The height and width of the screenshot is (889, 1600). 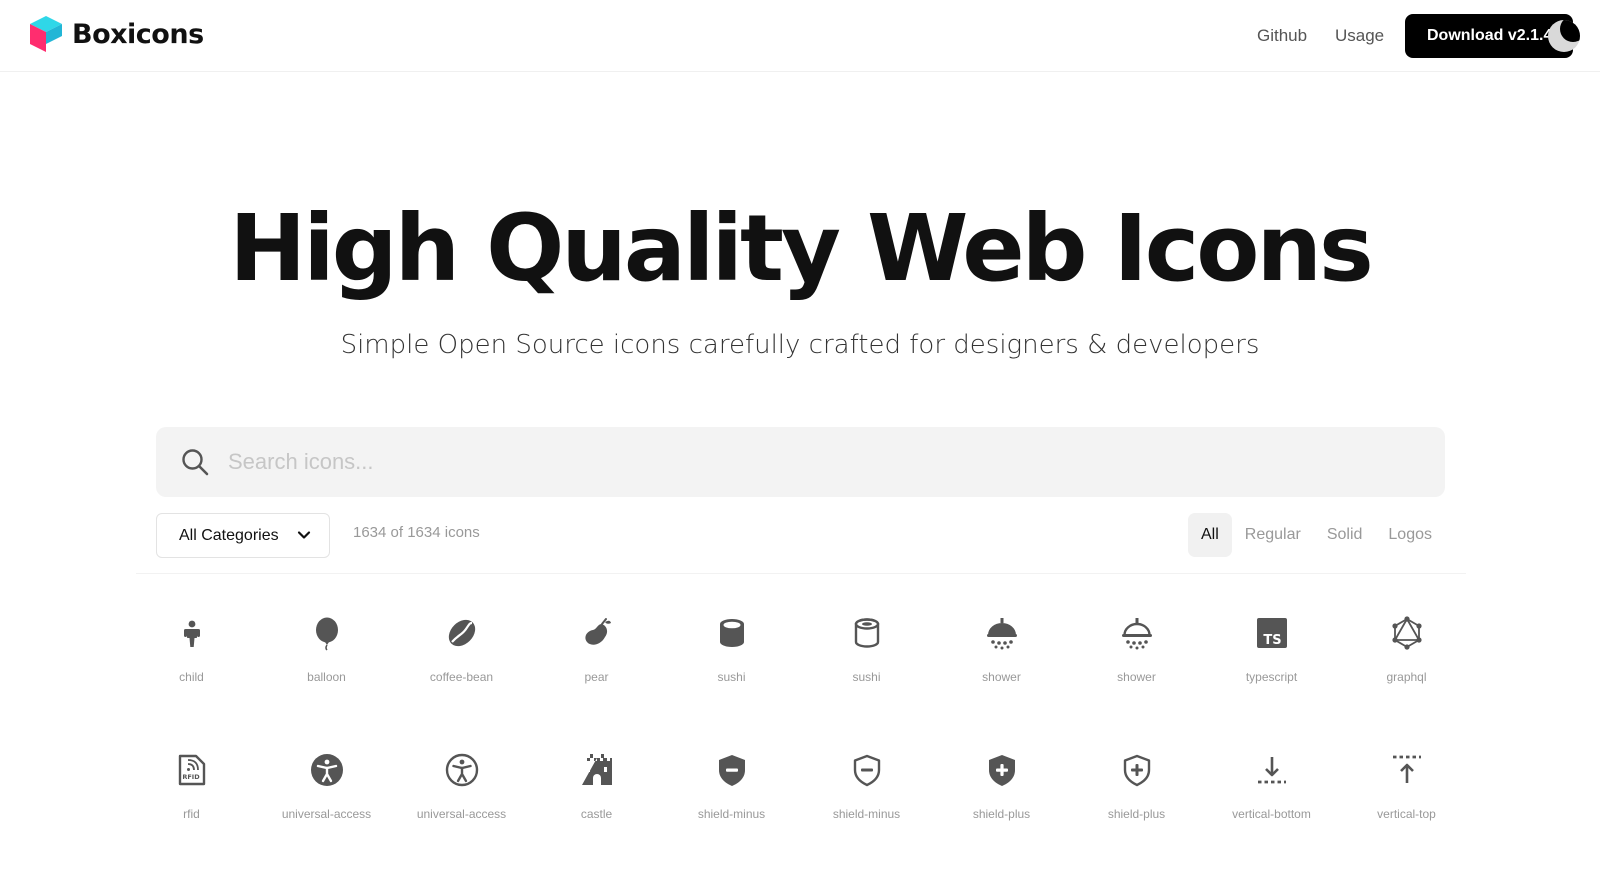 I want to click on page-title: High Quality Web Icons, so click(x=801, y=248).